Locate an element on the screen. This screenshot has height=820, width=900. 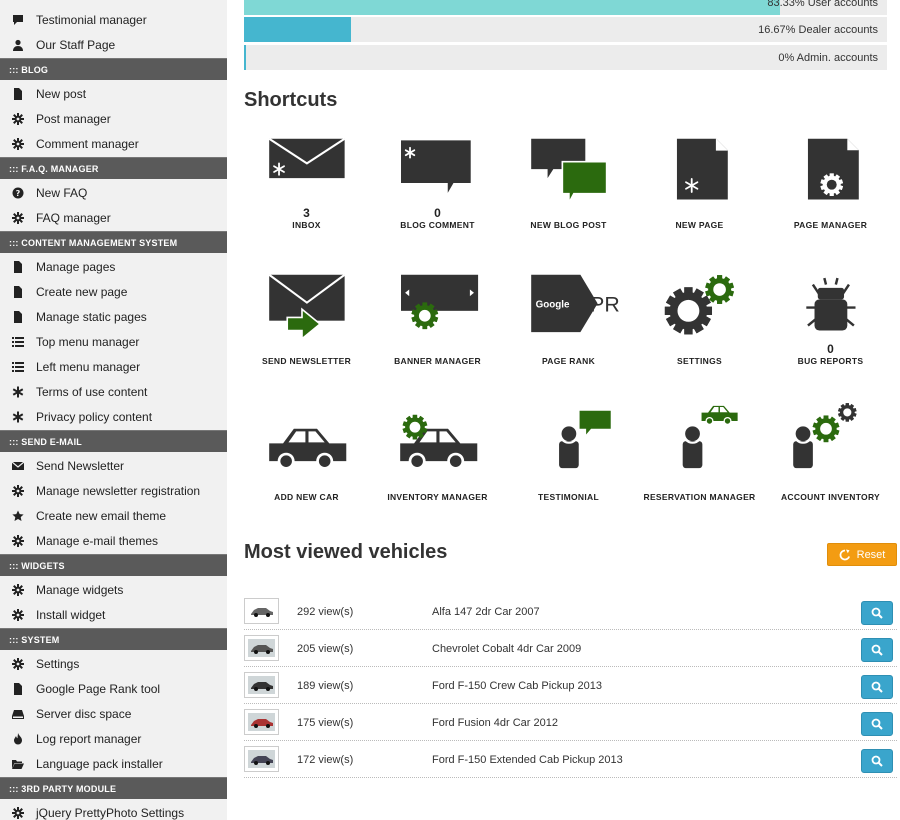
shortcuts-title: Shortcuts is located at coordinates (291, 100).